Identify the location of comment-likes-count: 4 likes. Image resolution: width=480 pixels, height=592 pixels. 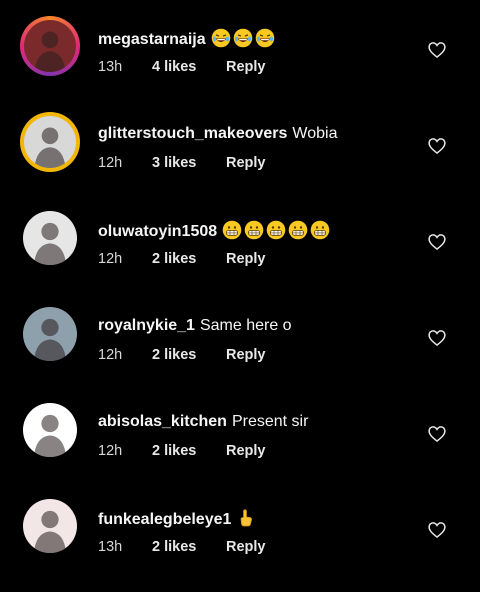
(189, 67).